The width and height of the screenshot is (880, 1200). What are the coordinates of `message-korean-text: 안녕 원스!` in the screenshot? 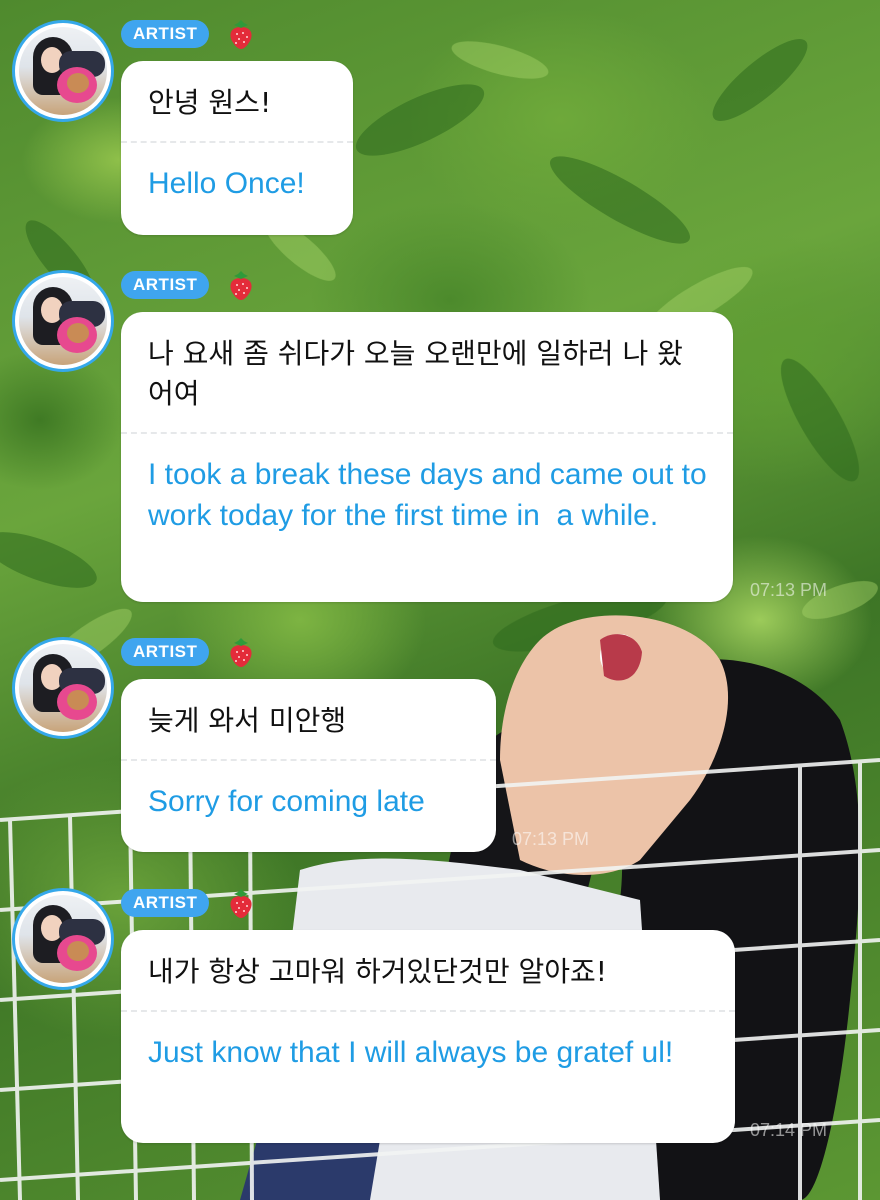 It's located at (210, 102).